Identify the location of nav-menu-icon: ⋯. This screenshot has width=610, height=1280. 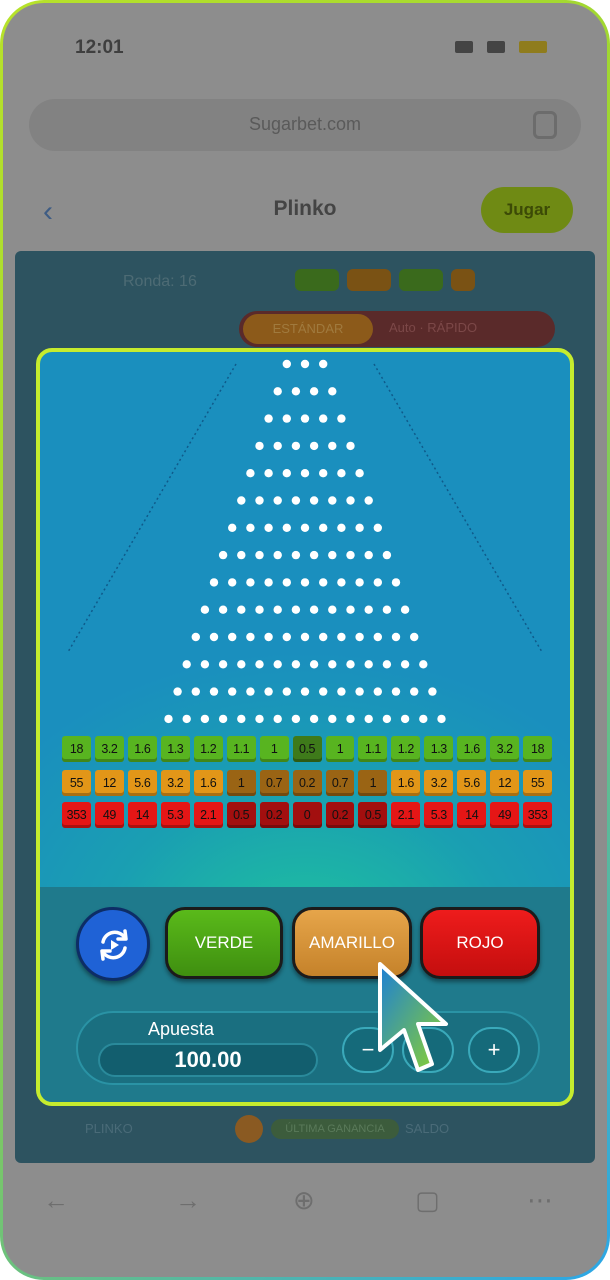
(540, 1200).